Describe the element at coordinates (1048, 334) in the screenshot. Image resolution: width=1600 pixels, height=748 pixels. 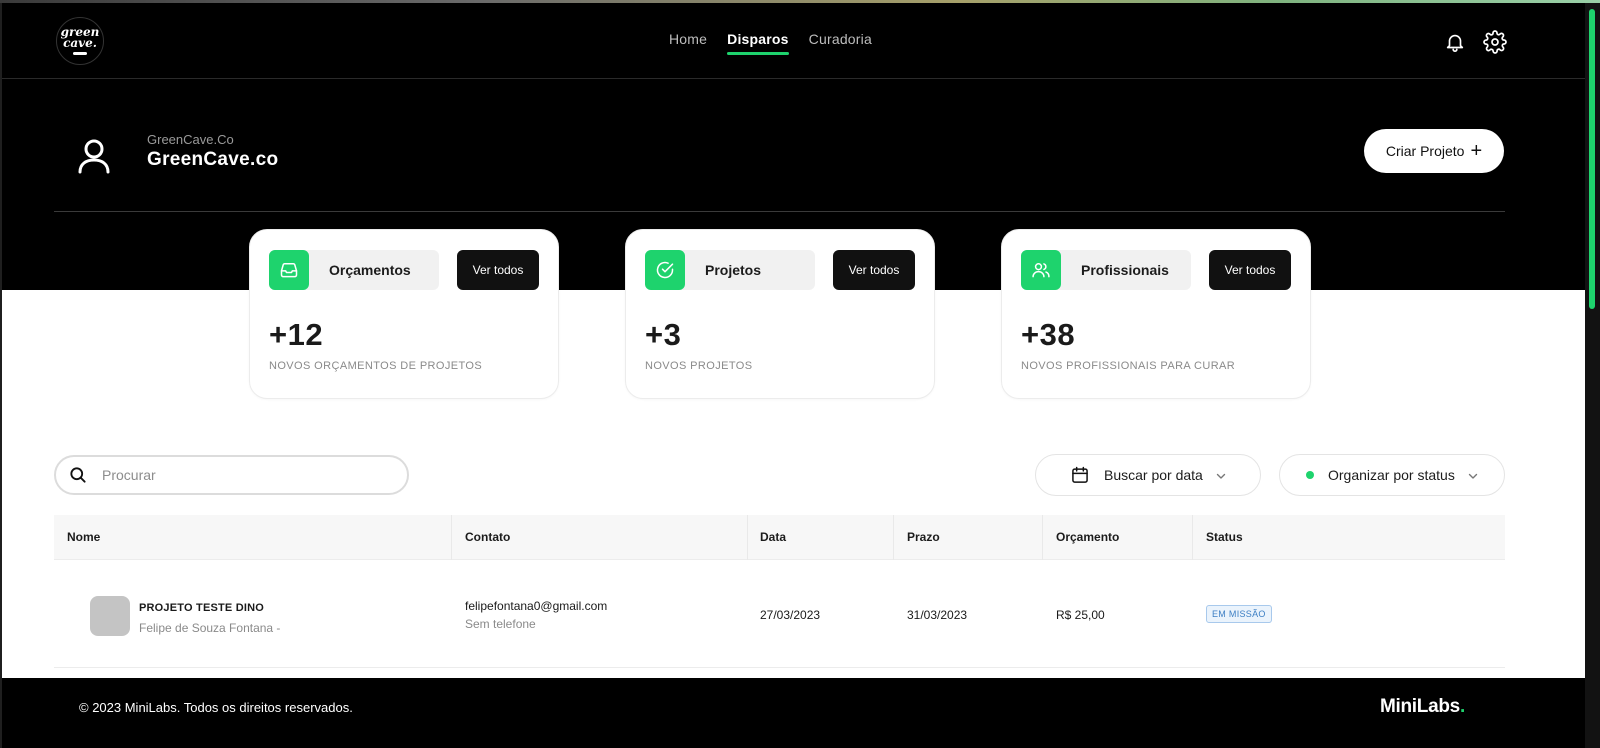
I see `card-value: +38` at that location.